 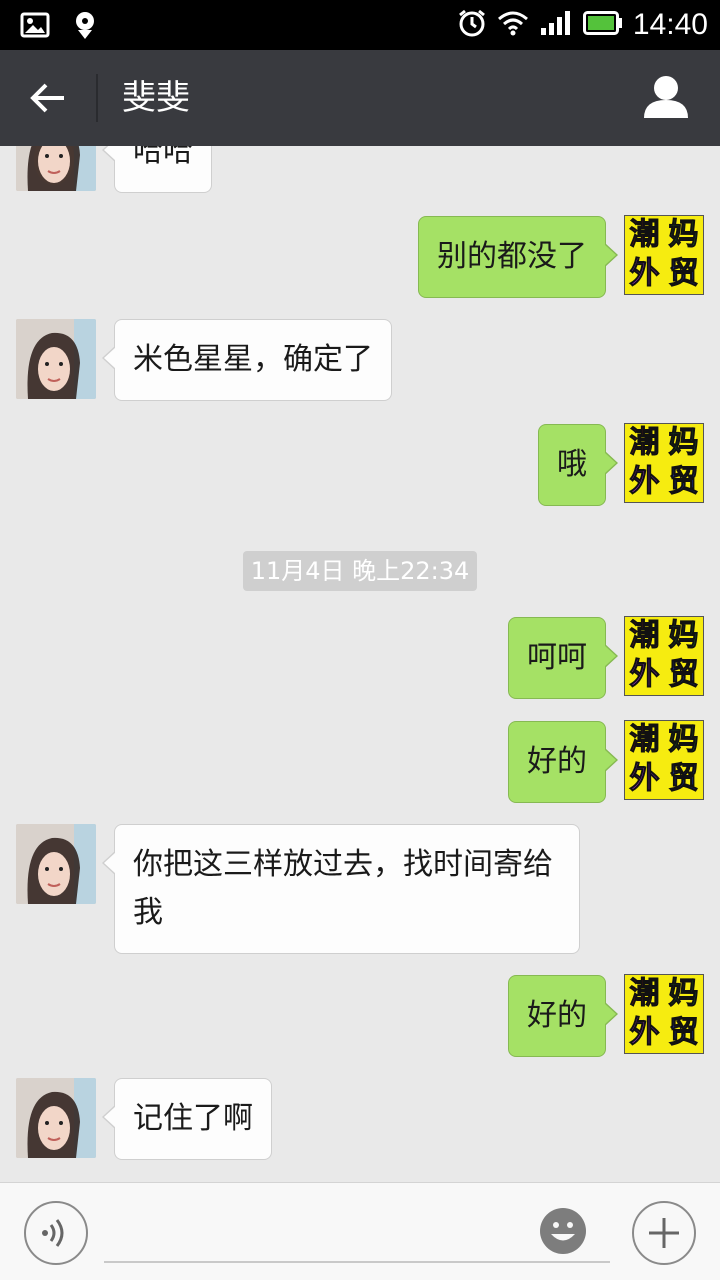 I want to click on image-icon, so click(x=35, y=27).